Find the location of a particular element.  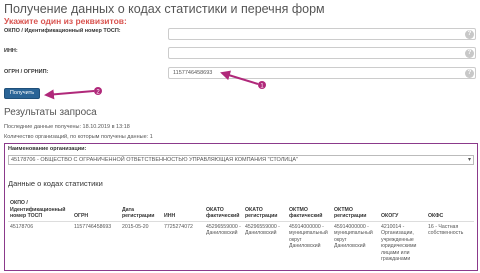

col-header: ОКАТО фактический is located at coordinates (223, 206).